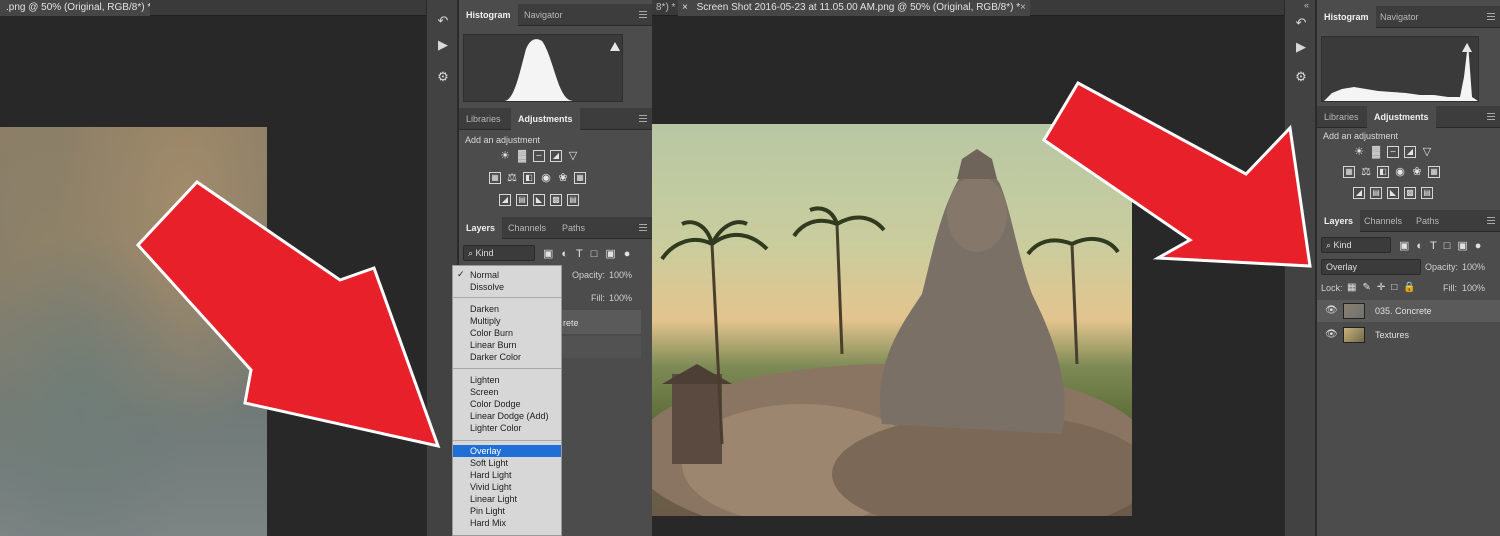 Image resolution: width=1500 pixels, height=536 pixels. Describe the element at coordinates (507, 428) in the screenshot. I see `blend-option: Lighter Color` at that location.